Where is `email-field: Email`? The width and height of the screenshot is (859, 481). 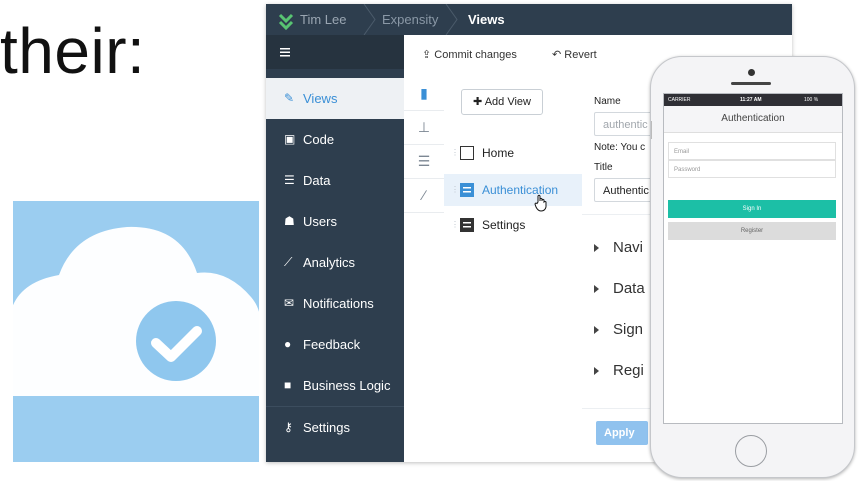
email-field: Email is located at coordinates (752, 151).